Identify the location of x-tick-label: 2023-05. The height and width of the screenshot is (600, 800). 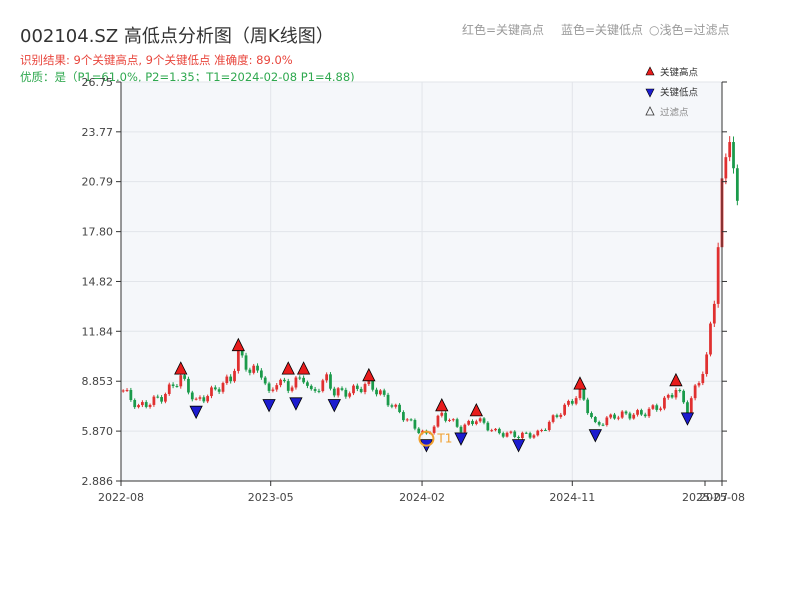
(271, 497).